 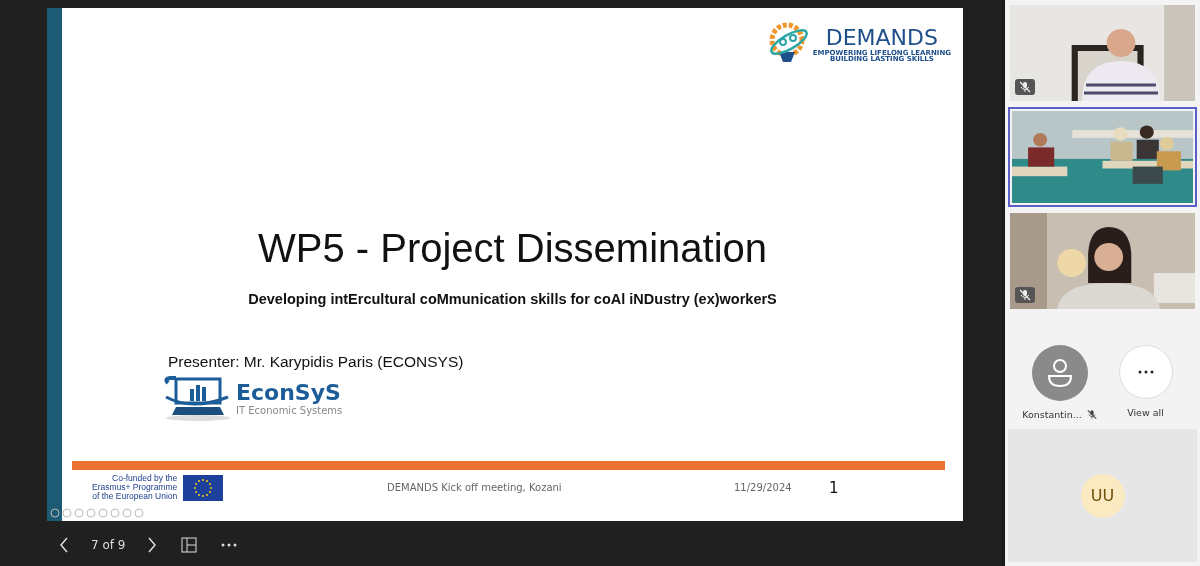 What do you see at coordinates (763, 487) in the screenshot?
I see `slide-date: 11/29/2024` at bounding box center [763, 487].